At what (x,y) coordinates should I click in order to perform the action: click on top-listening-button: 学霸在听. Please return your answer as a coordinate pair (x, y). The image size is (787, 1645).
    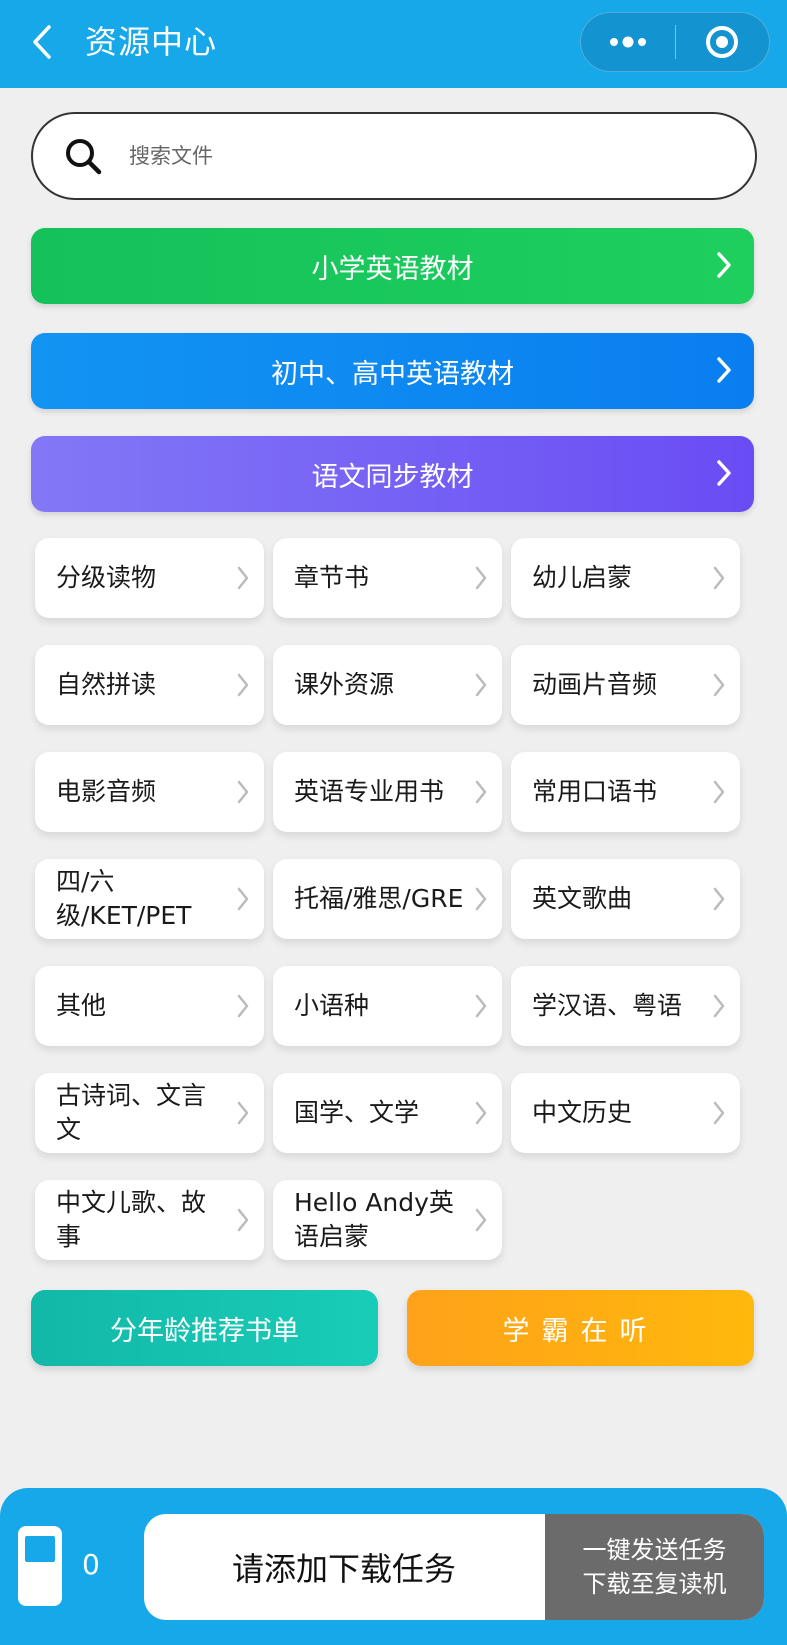
    Looking at the image, I should click on (580, 1328).